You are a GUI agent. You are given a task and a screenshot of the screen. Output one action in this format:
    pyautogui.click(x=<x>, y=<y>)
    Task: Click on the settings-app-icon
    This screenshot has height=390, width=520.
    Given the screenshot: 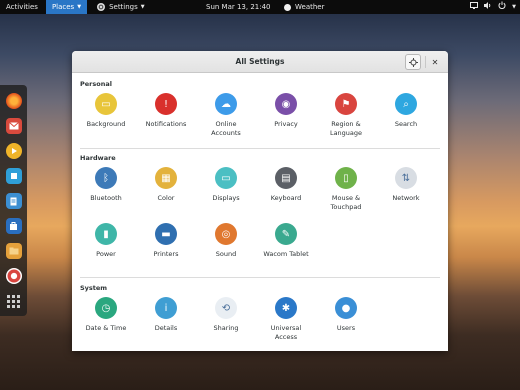 What is the action you would take?
    pyautogui.click(x=101, y=7)
    